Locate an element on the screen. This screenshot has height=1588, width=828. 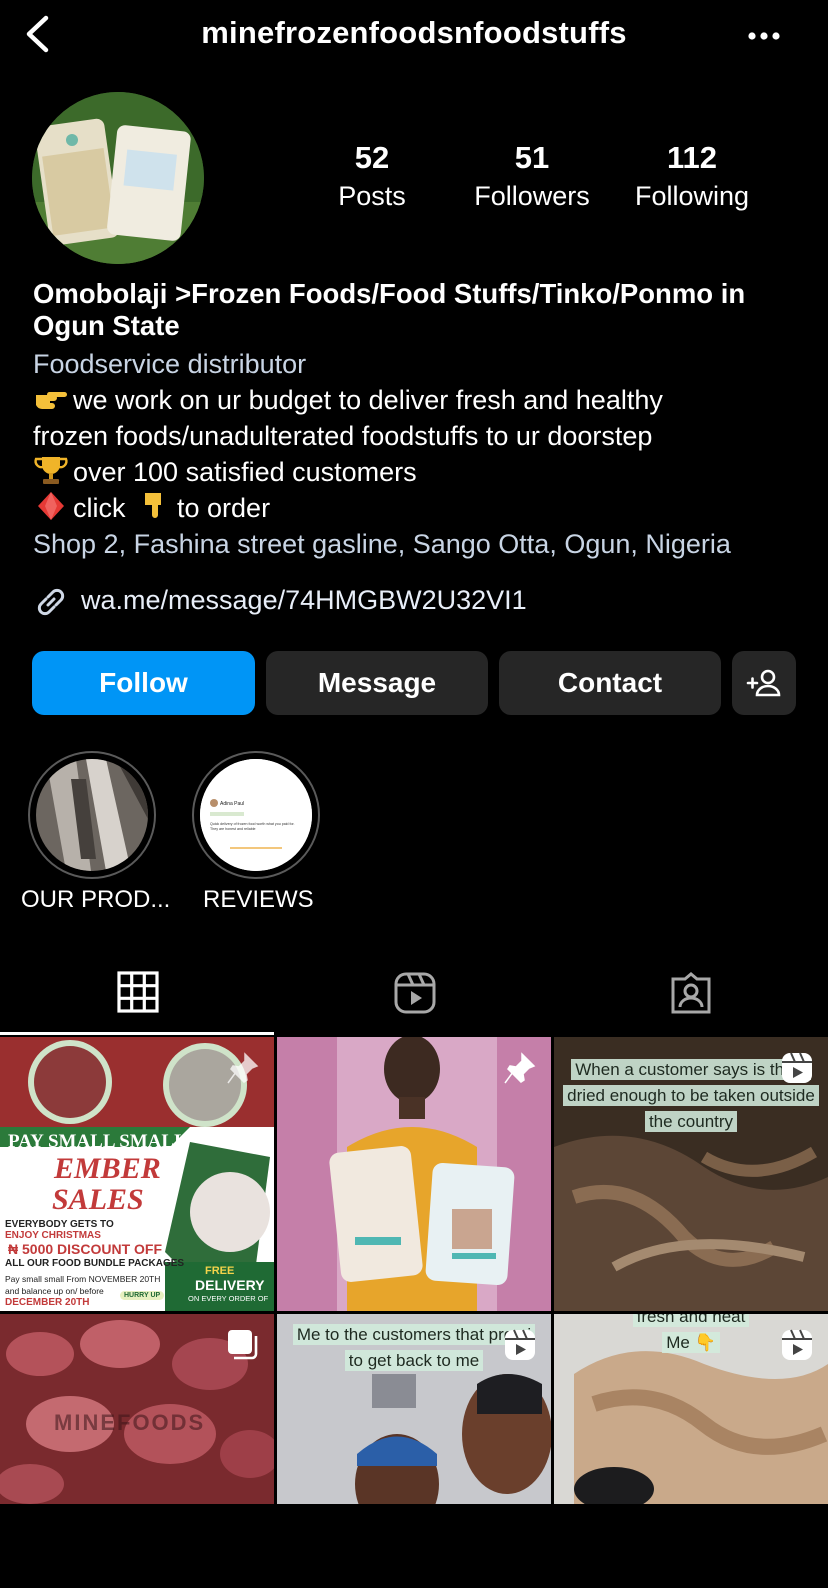
highlight-label: REVIEWS is located at coordinates (258, 899).